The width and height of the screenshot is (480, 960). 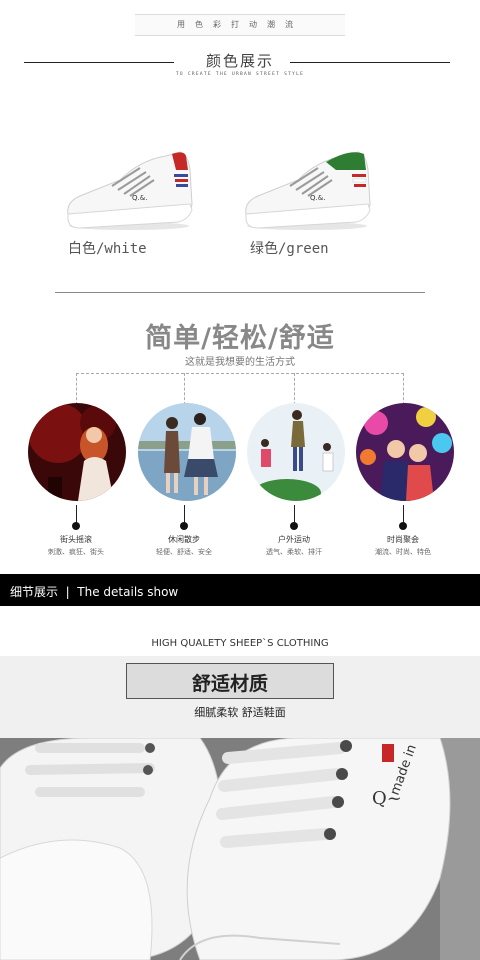 I want to click on feature-title-4: 时尚聚会, so click(x=403, y=539).